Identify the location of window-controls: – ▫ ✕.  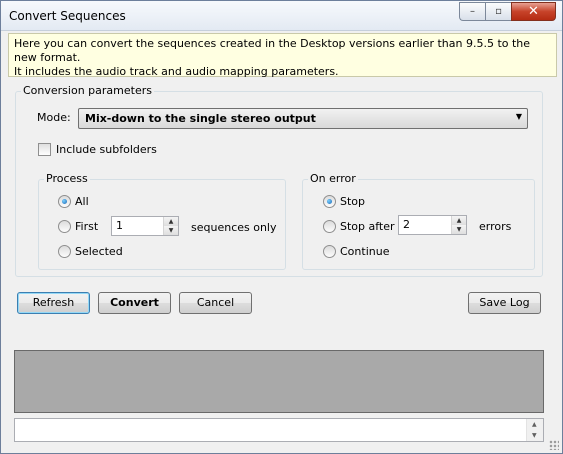
(507, 11).